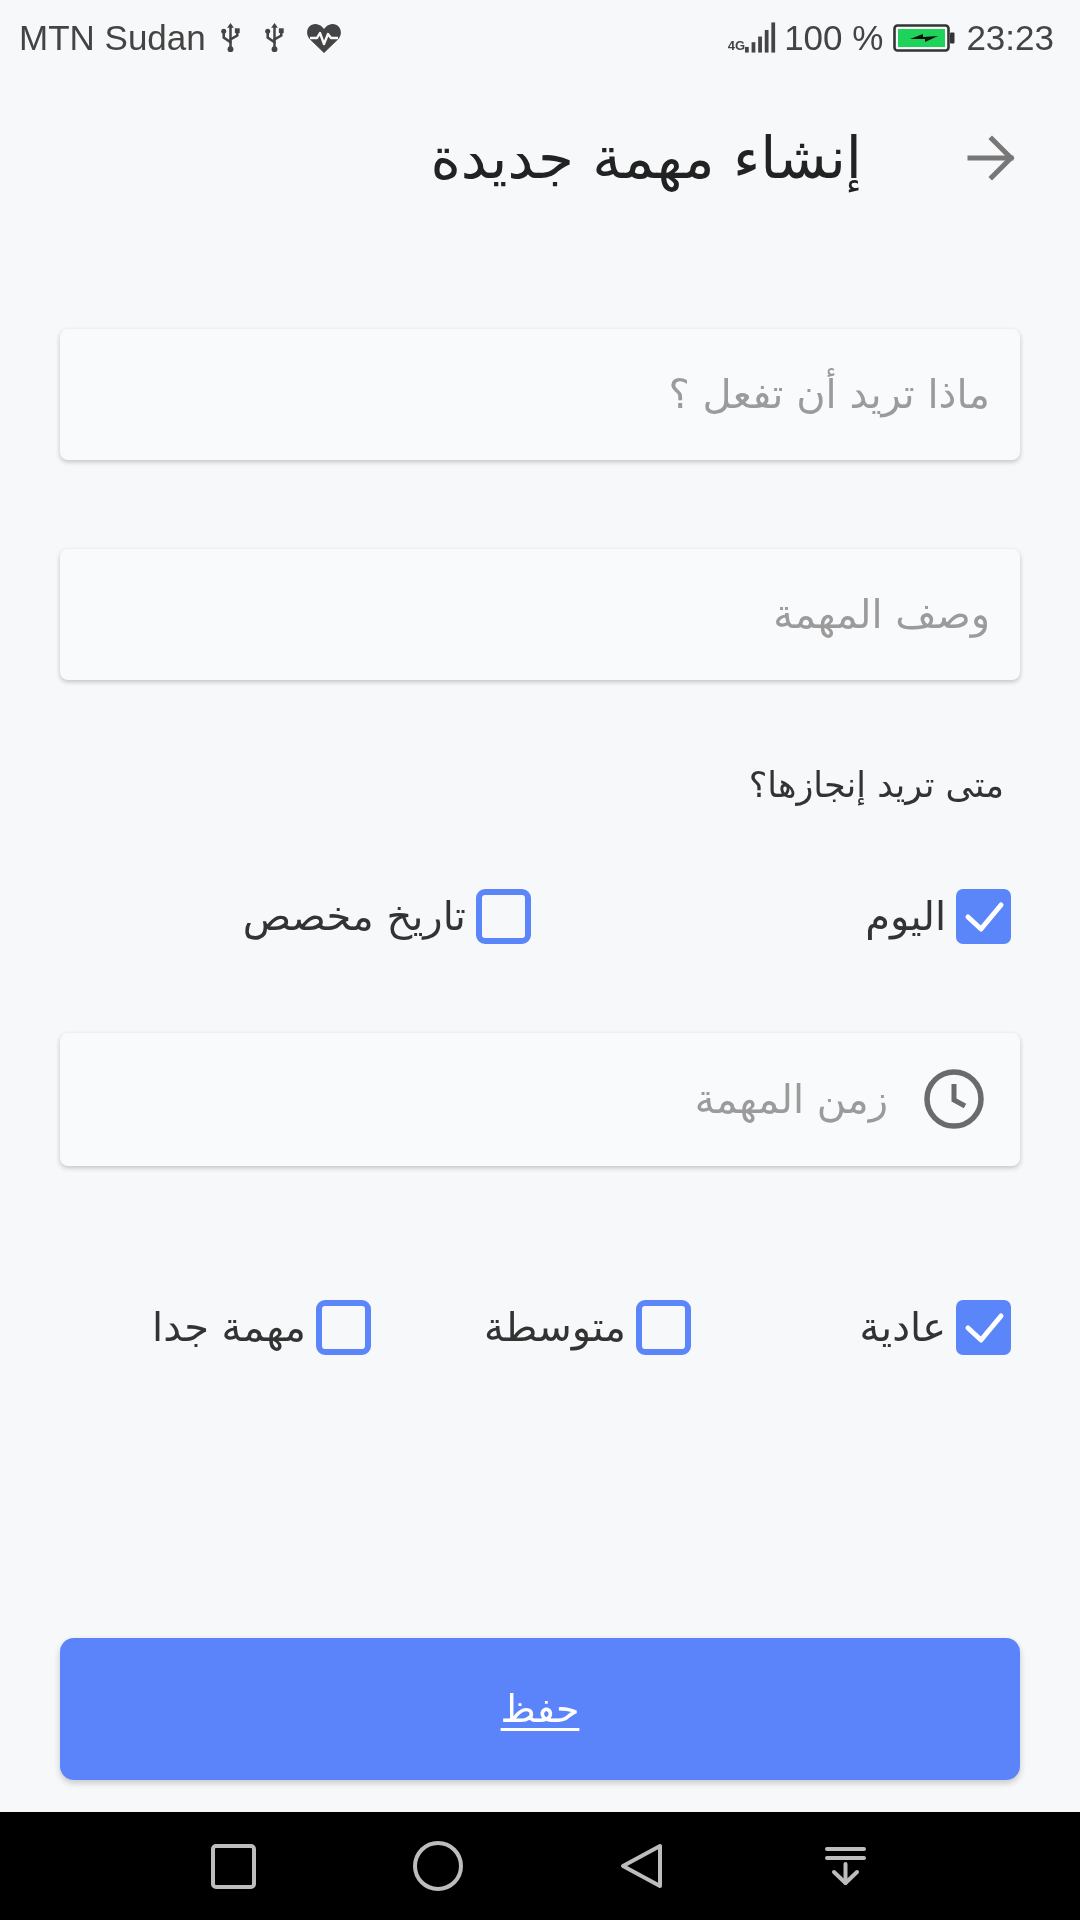 This screenshot has height=1920, width=1080. What do you see at coordinates (761, 37) in the screenshot?
I see `signal-icon` at bounding box center [761, 37].